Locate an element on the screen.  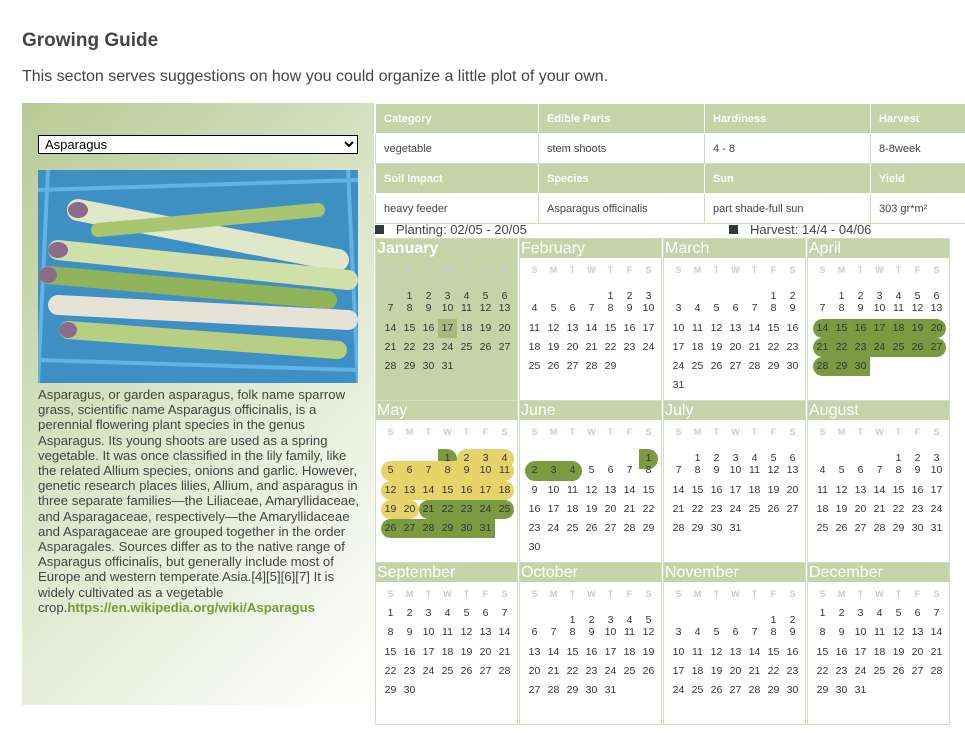
wikipedia-link: https://en.wikipedia.org/wiki/Asparagus is located at coordinates (191, 607).